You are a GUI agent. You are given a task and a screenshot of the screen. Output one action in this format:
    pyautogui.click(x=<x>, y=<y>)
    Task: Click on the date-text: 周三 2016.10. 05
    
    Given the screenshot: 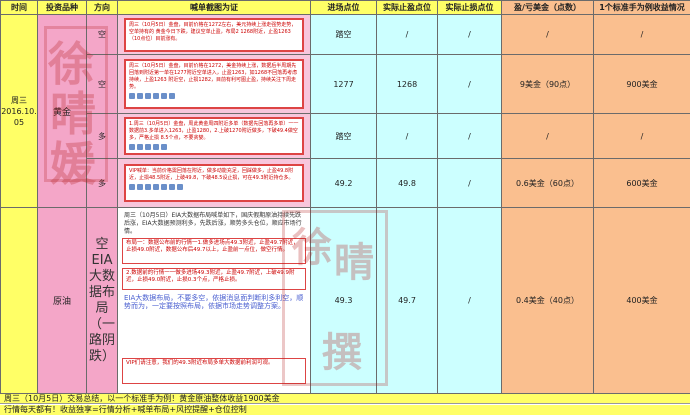 What is the action you would take?
    pyautogui.click(x=19, y=111)
    